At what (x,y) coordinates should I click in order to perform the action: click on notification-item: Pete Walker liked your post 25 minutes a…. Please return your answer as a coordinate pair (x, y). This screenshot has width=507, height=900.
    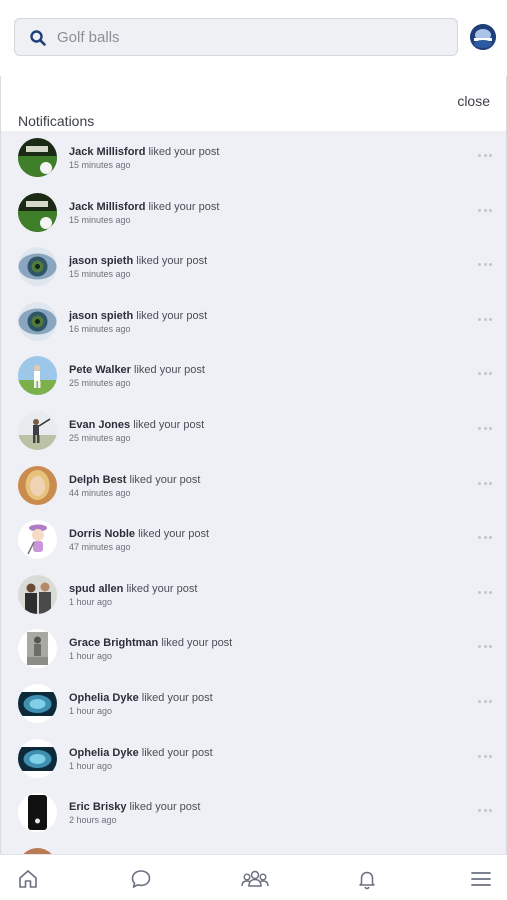
    Looking at the image, I should click on (253, 376).